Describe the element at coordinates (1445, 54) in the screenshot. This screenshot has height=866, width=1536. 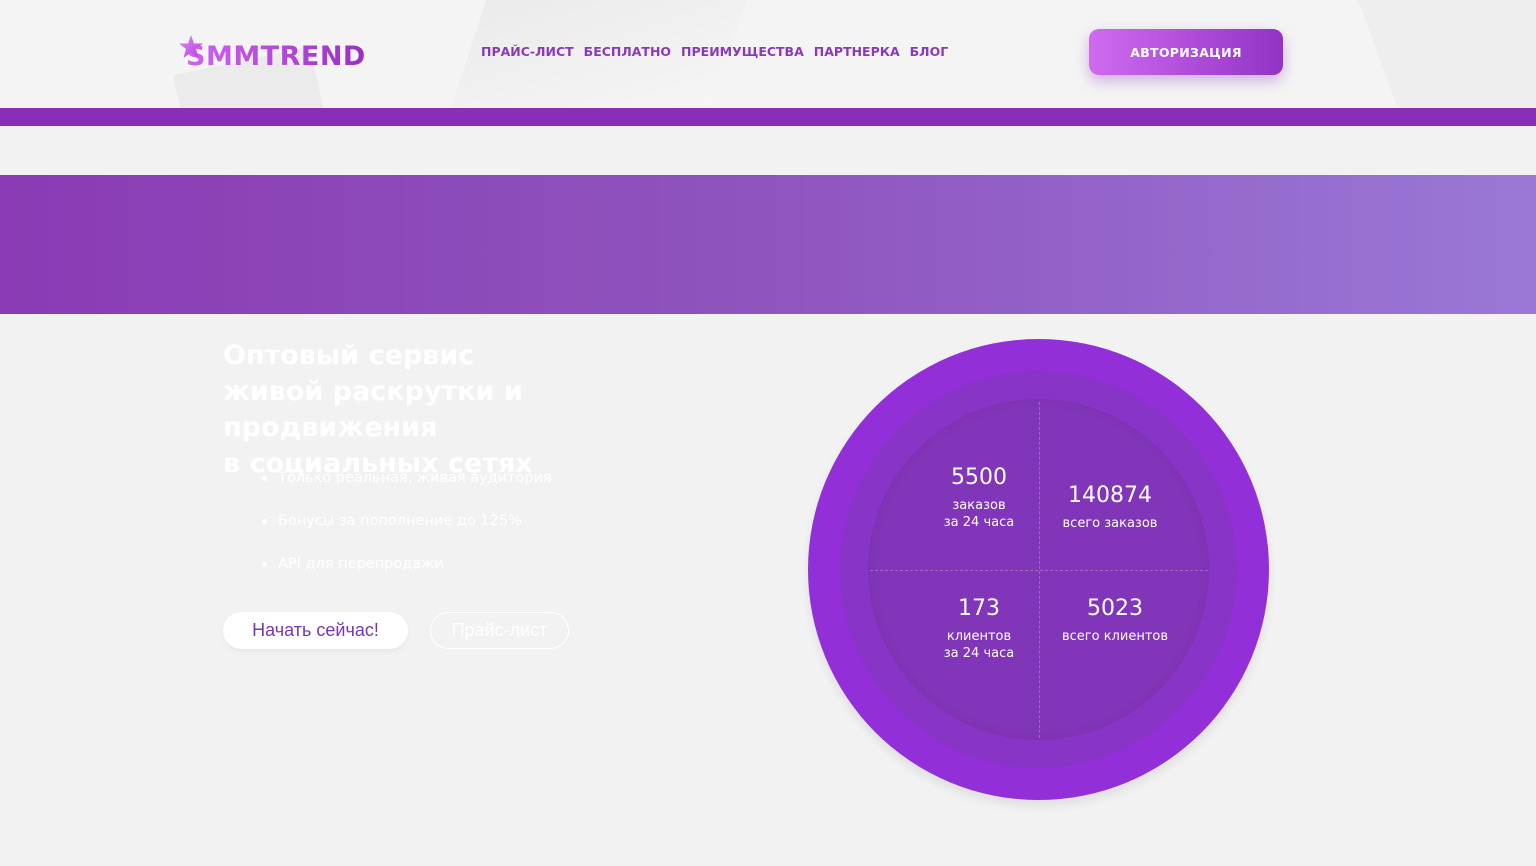
I see `decorative-shape` at that location.